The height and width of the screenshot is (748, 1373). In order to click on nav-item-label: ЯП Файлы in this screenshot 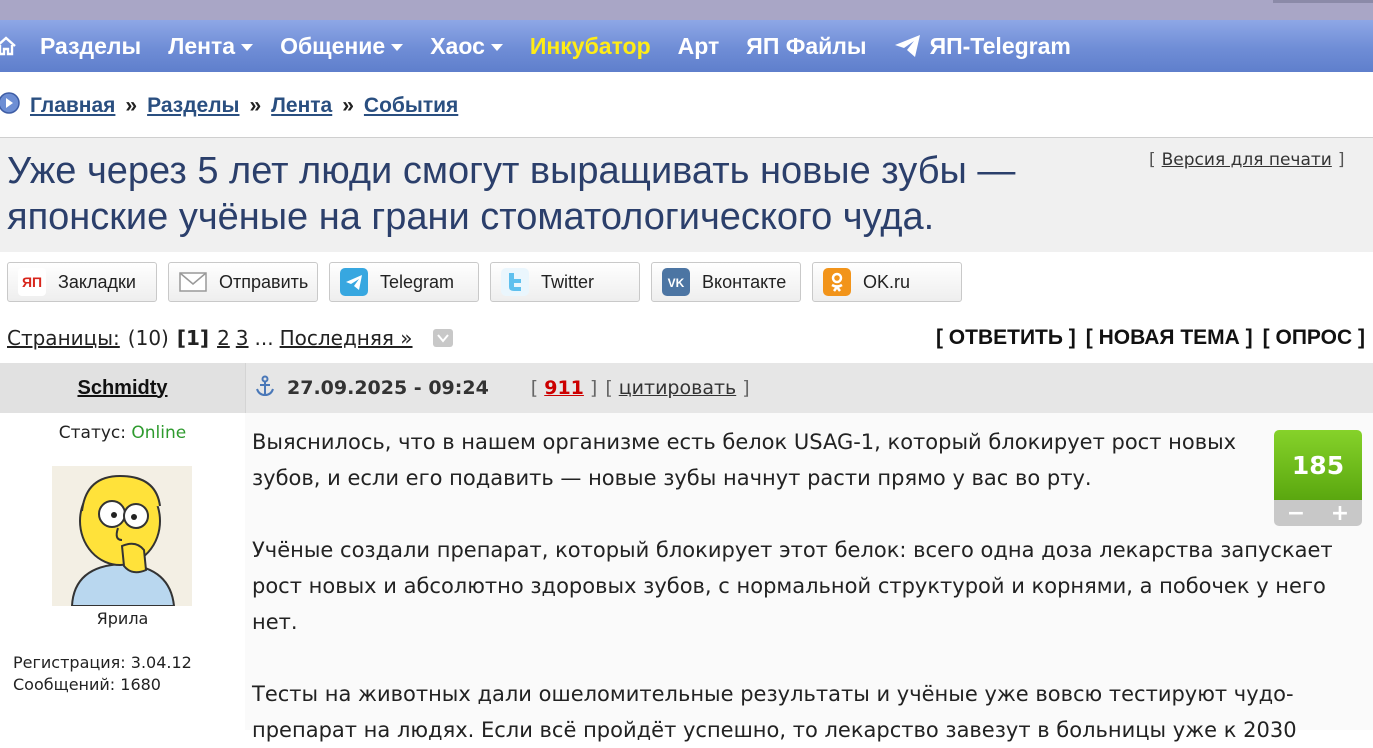, I will do `click(806, 45)`.